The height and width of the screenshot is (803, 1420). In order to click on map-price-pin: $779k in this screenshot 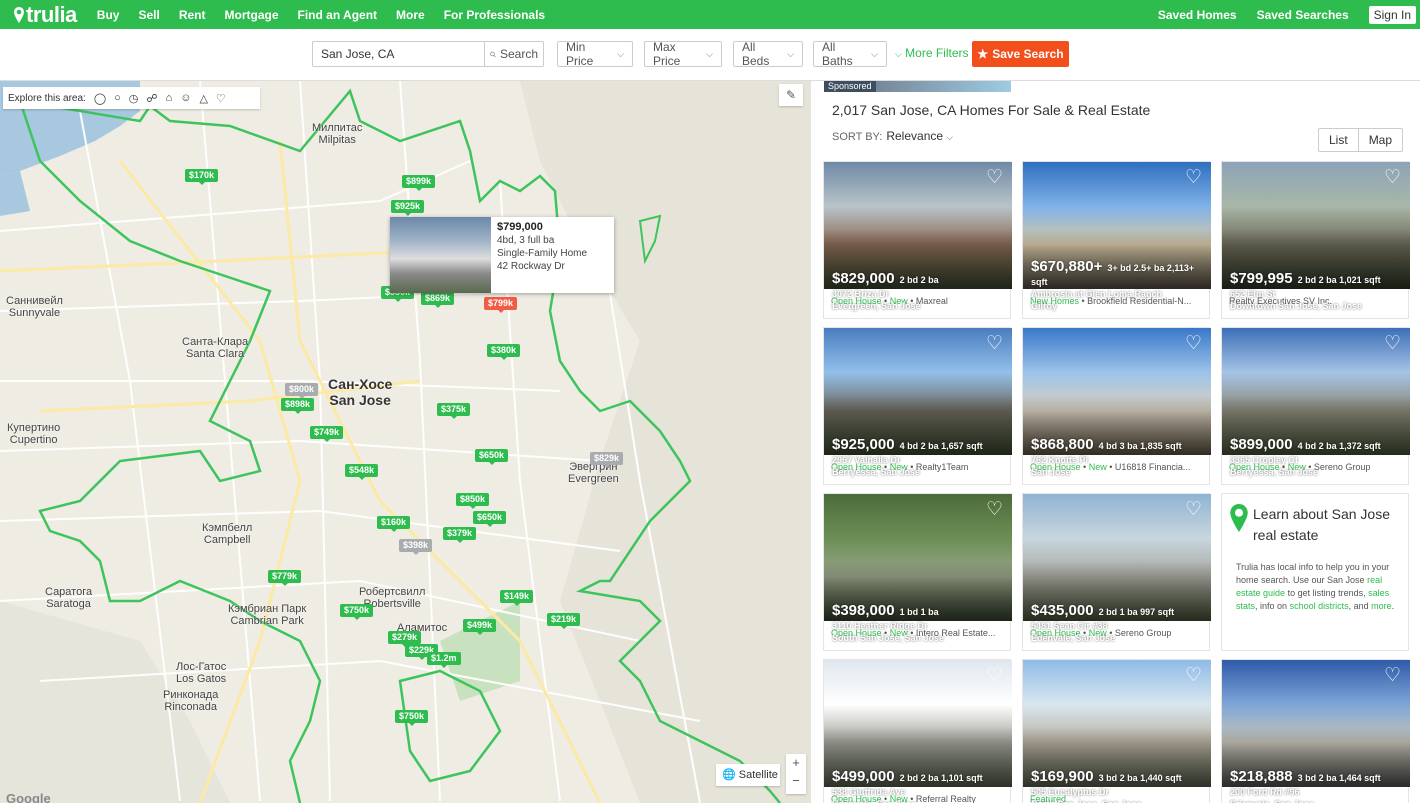, I will do `click(285, 578)`.